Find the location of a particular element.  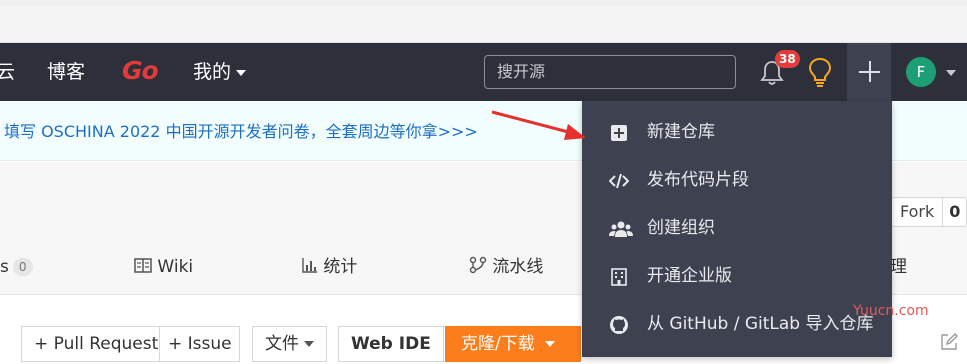

tab-issues-label: s is located at coordinates (4, 267).